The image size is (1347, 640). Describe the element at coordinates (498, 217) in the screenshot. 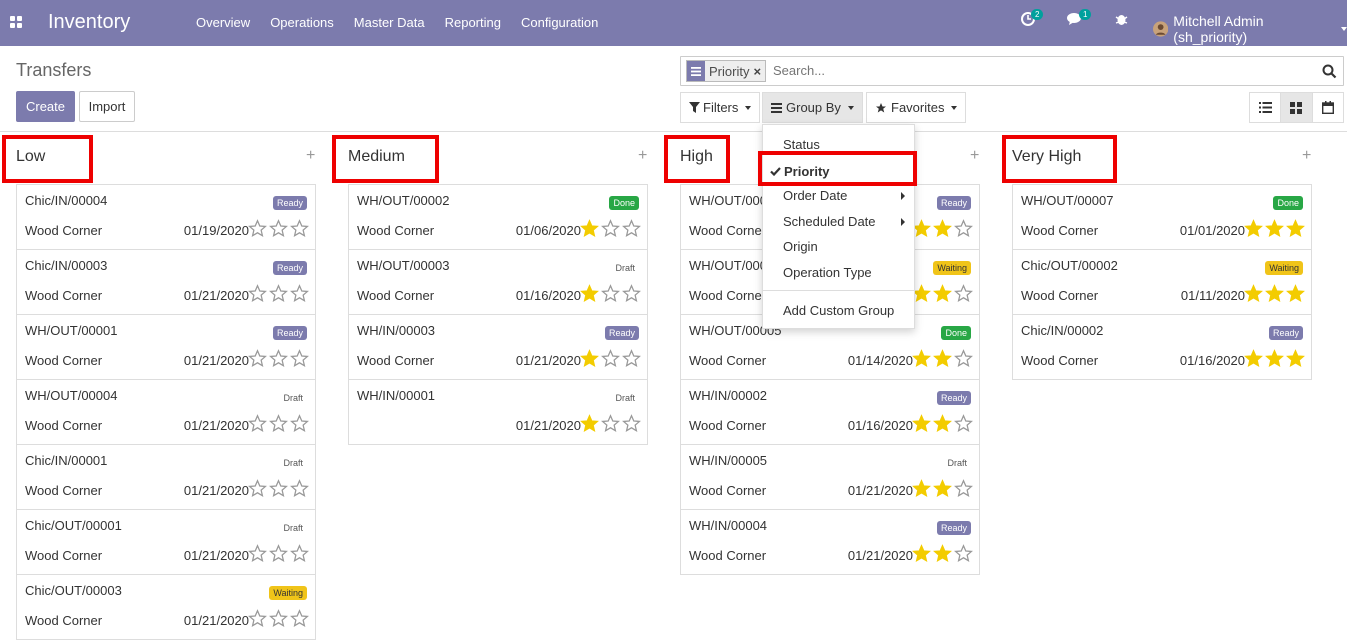

I see `transfer-card: WH/OUT/00002 Done Wood Corner 01/06/2020` at that location.